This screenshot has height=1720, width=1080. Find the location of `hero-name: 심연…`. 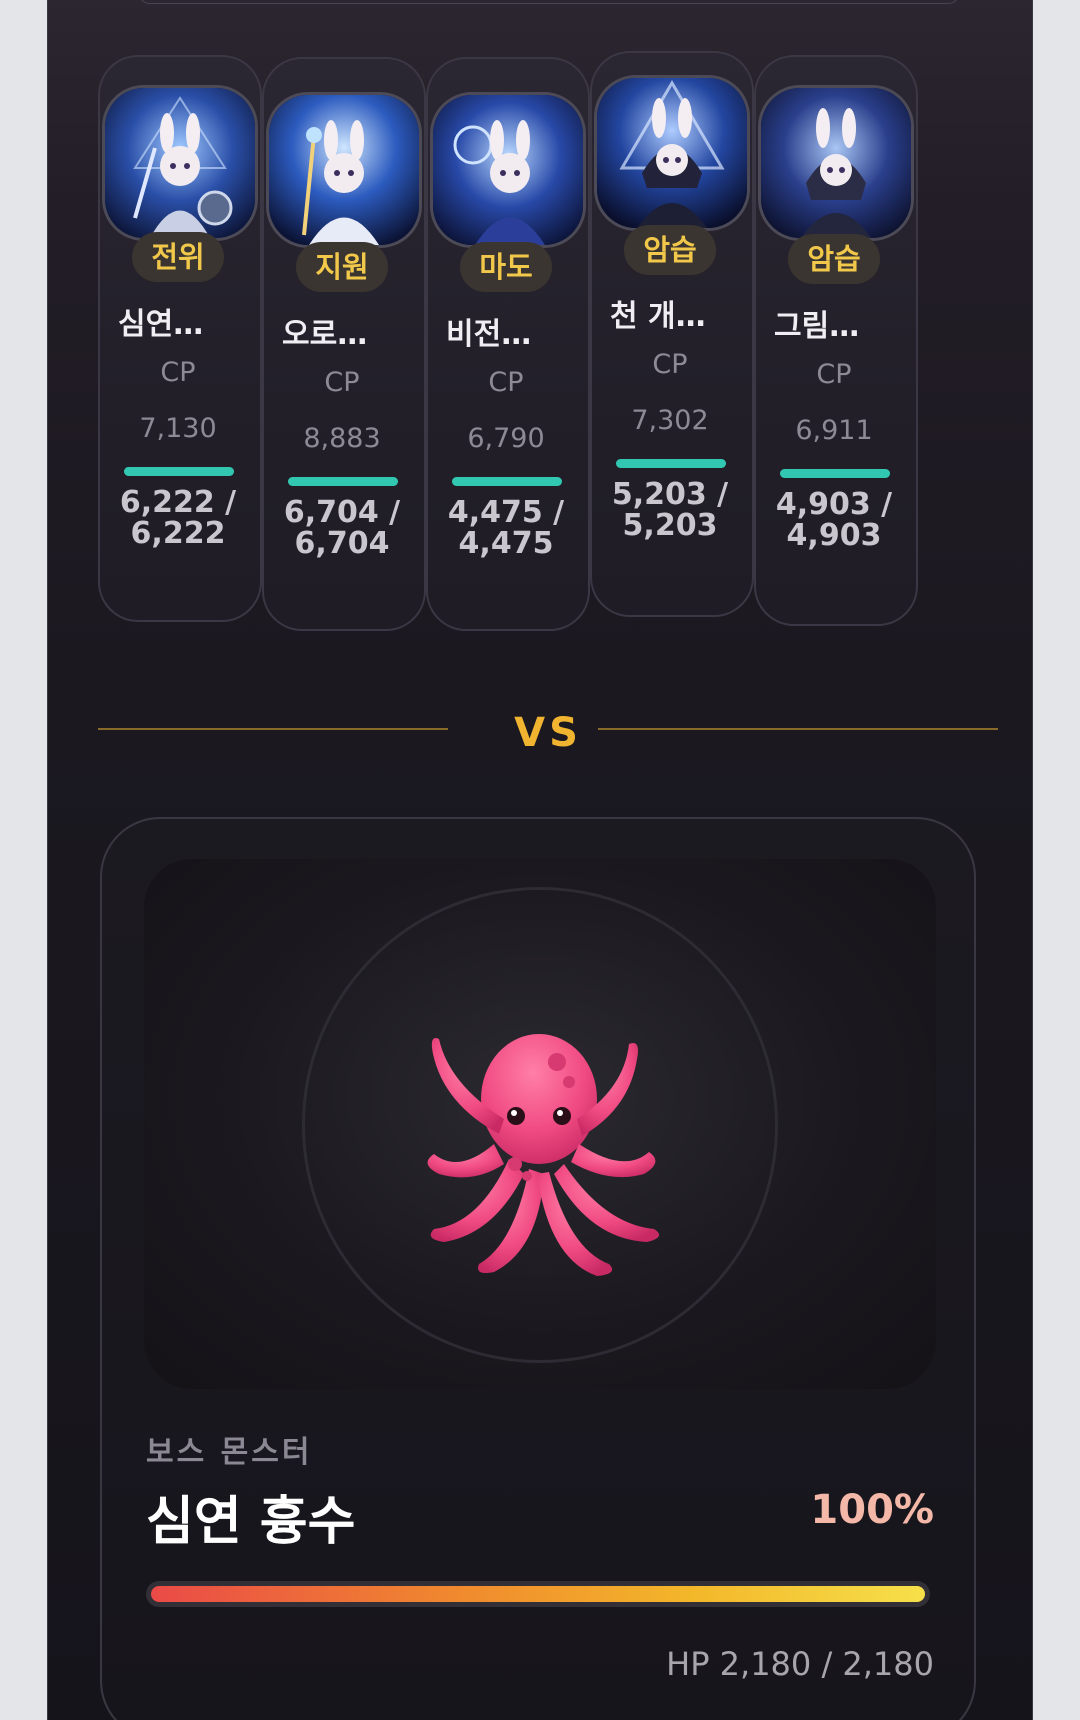

hero-name: 심연… is located at coordinates (161, 324).